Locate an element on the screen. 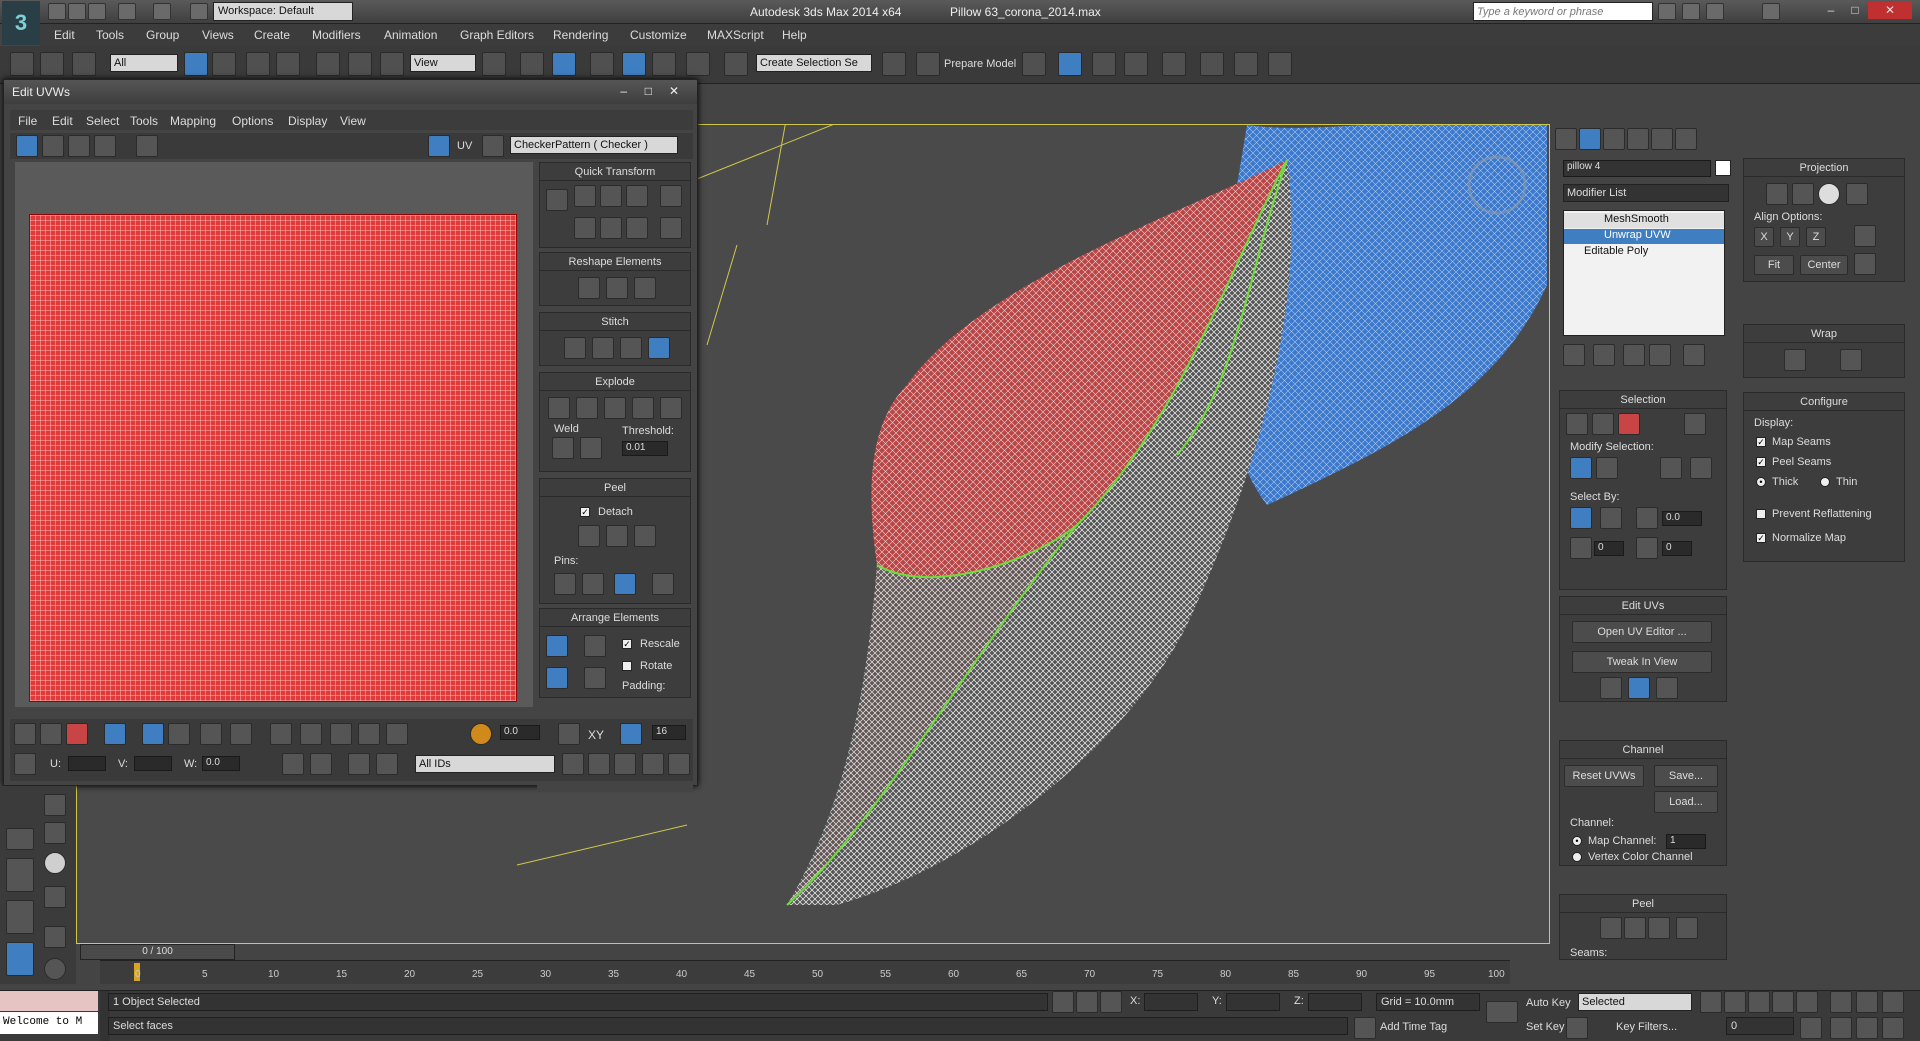 The image size is (1920, 1041). menu-maxscript: MAXScript is located at coordinates (735, 35).